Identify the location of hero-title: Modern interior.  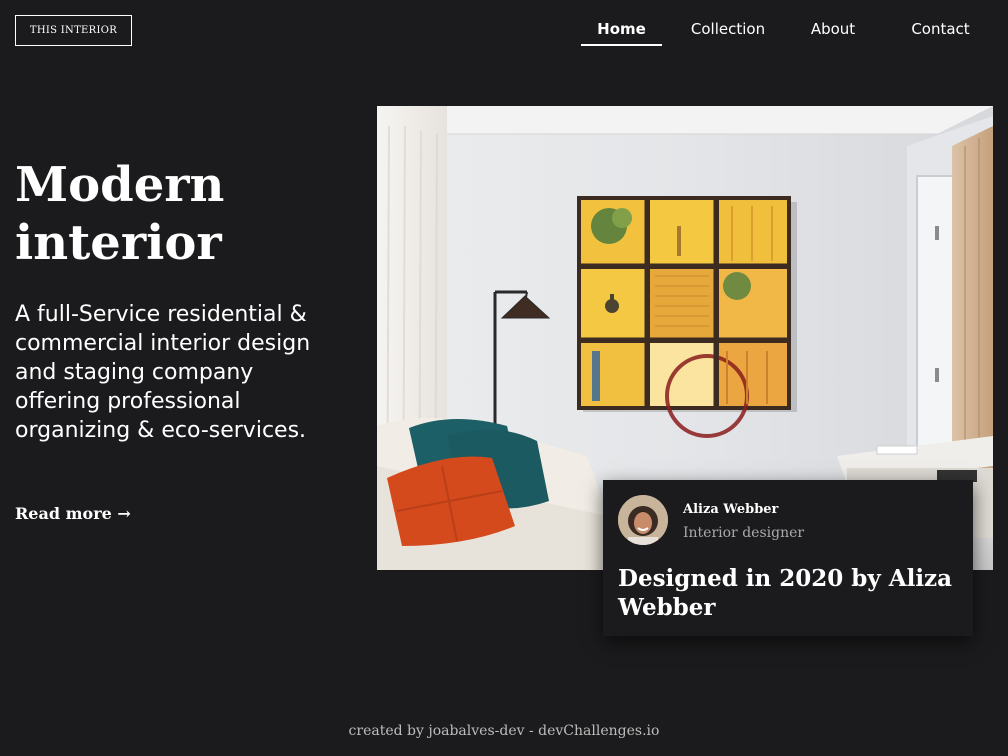
(175, 214).